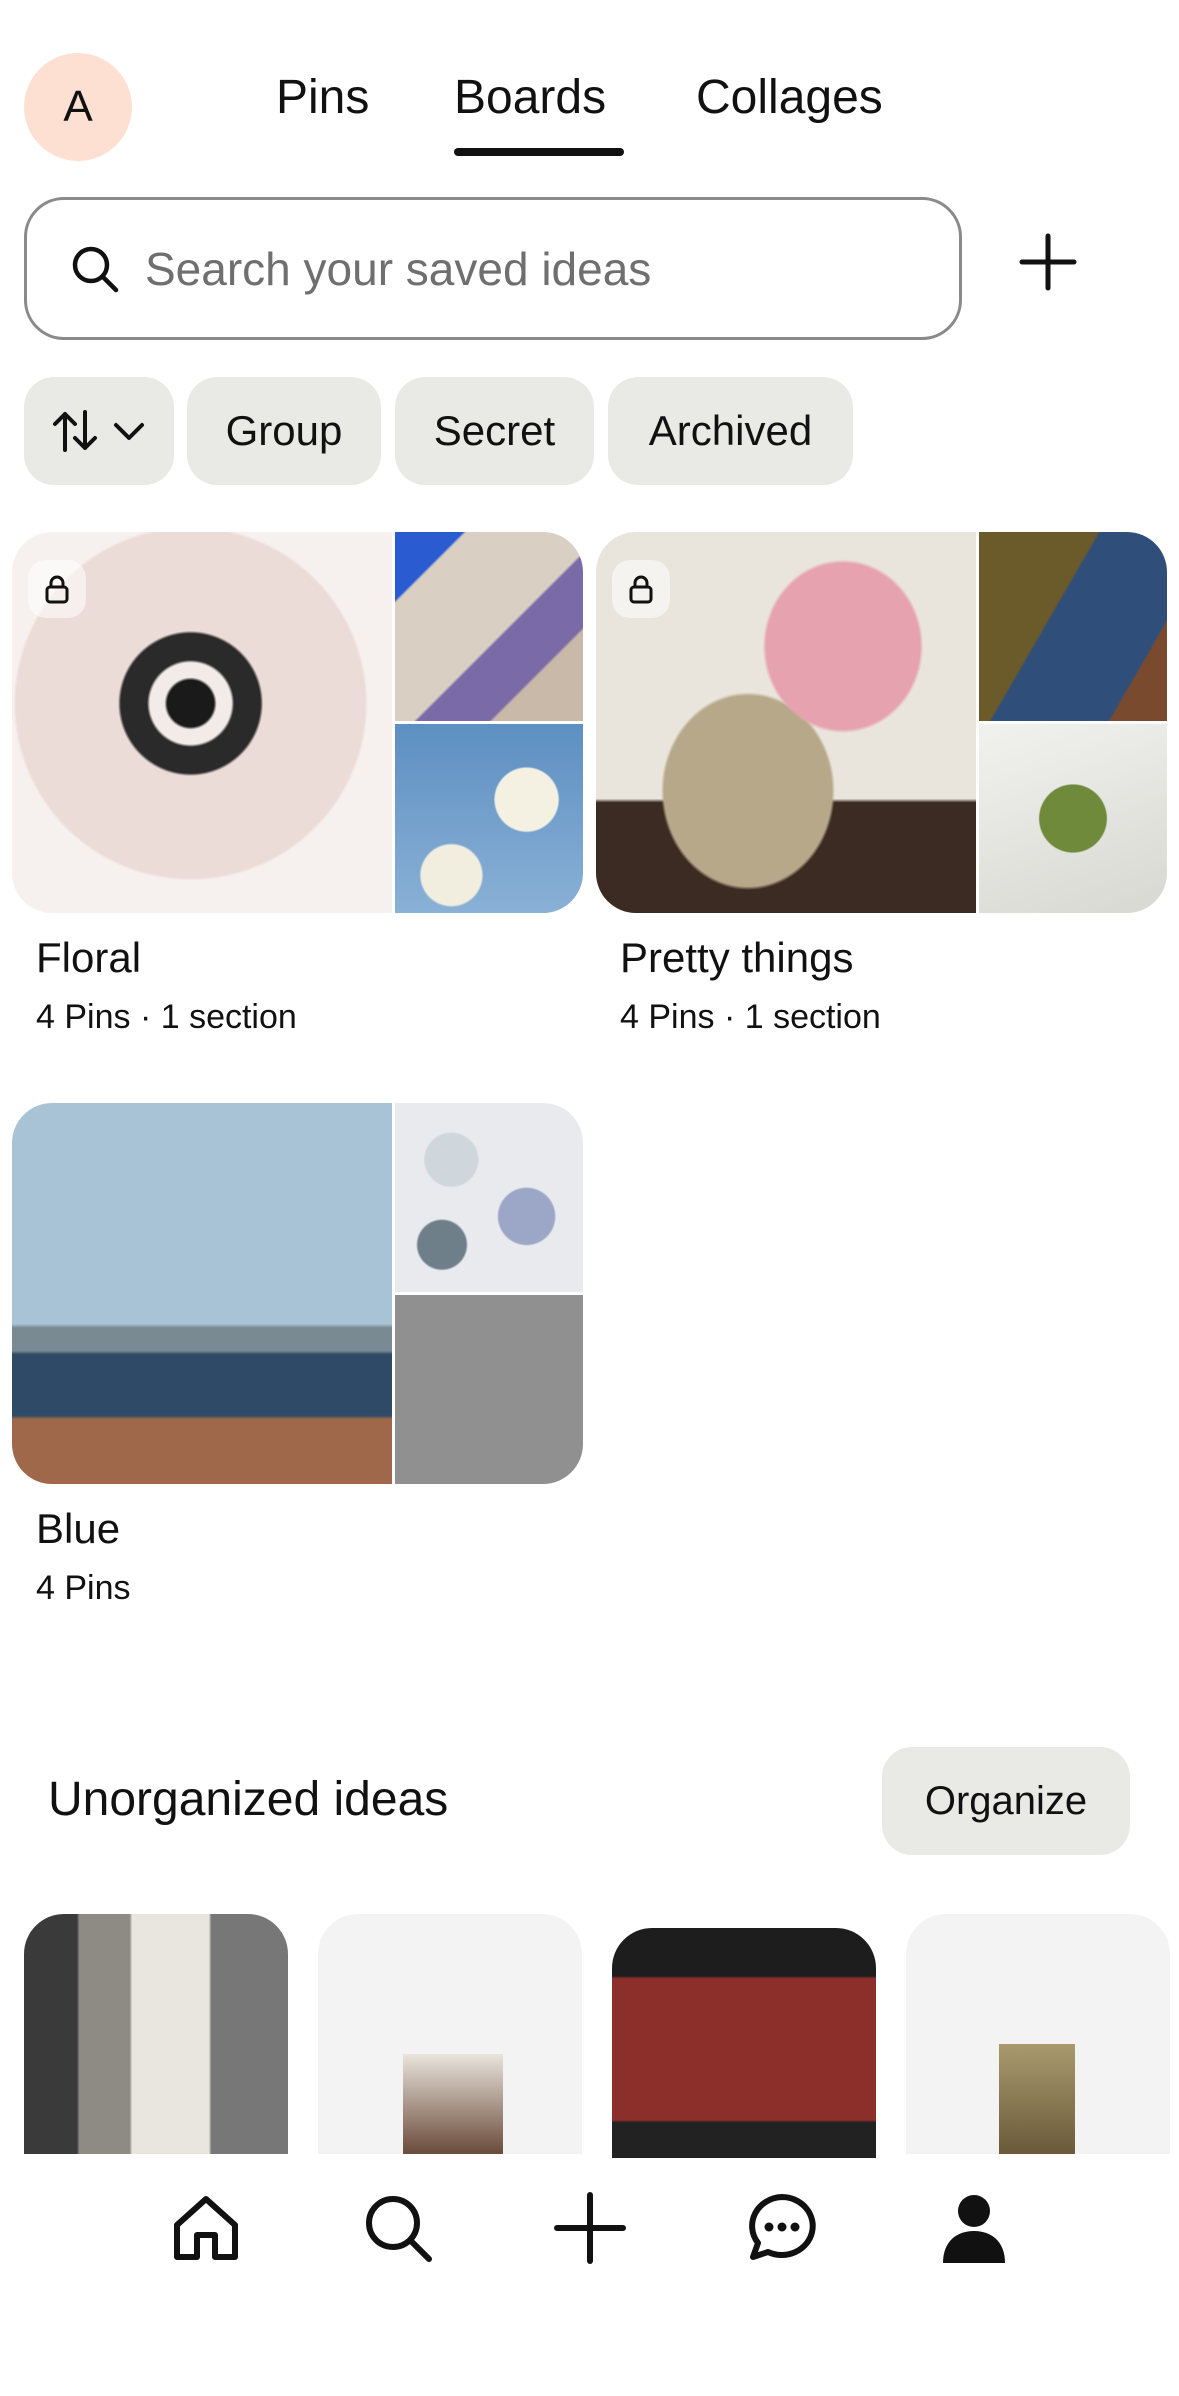 The height and width of the screenshot is (2396, 1179). What do you see at coordinates (590, 2228) in the screenshot?
I see `create-icon` at bounding box center [590, 2228].